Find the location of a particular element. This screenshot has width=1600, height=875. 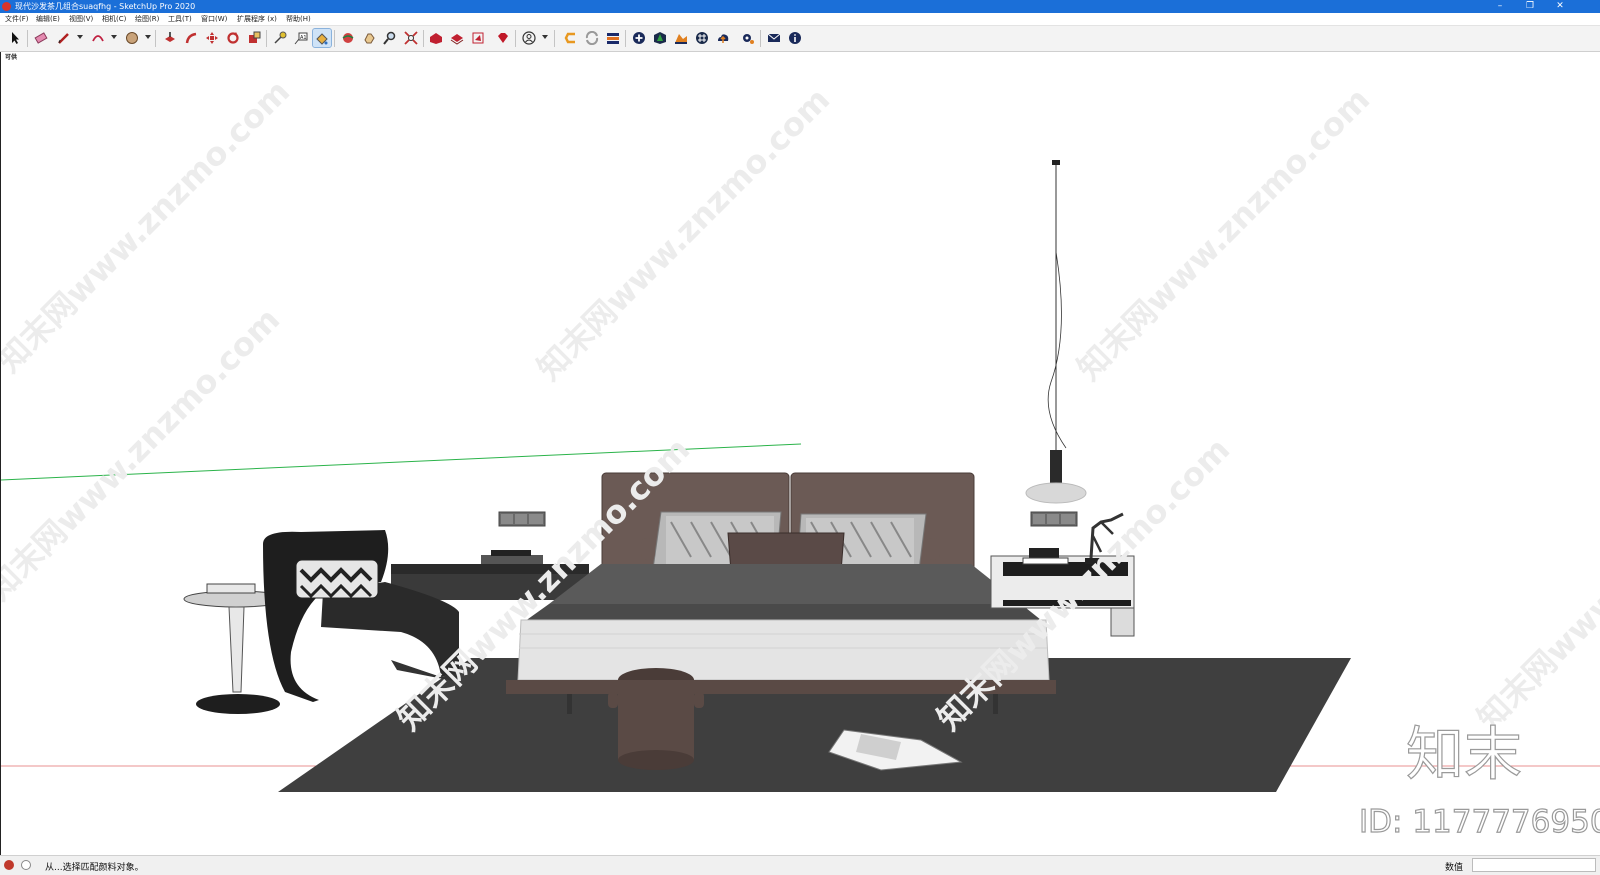

svg-text: A1 is located at coordinates (303, 38).